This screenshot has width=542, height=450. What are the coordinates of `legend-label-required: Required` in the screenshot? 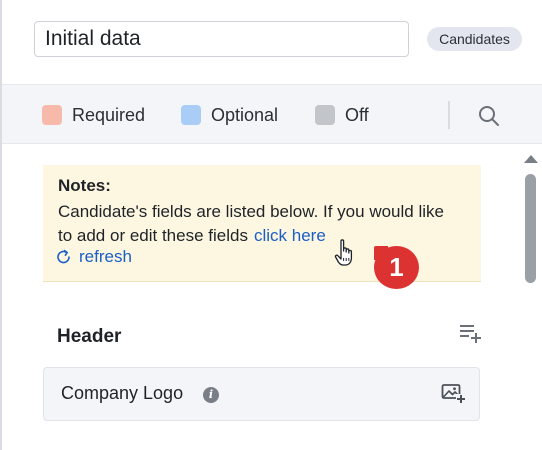 It's located at (109, 114).